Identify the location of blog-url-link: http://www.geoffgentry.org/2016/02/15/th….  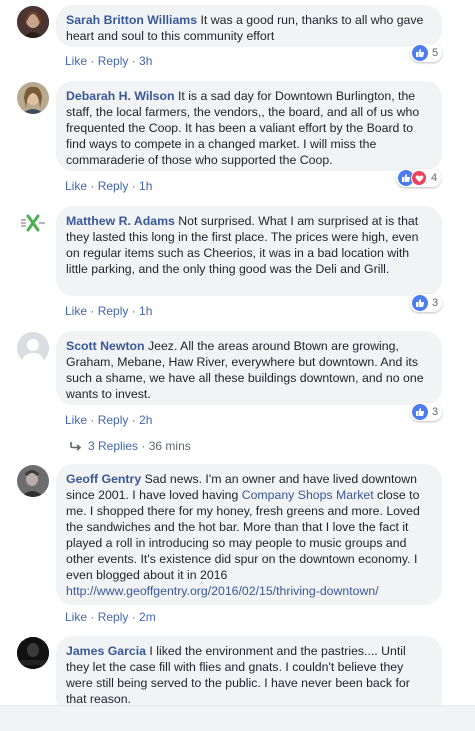
(222, 591).